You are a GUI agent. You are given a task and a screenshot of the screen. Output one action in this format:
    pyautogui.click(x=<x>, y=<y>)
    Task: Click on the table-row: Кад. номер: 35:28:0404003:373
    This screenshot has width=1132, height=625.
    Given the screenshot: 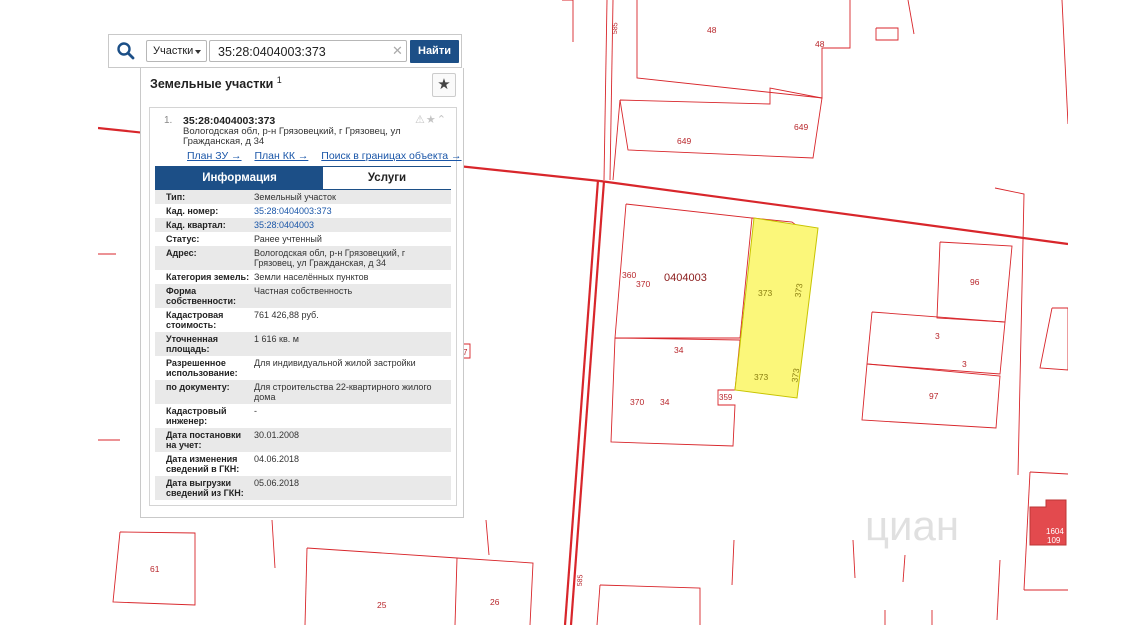 What is the action you would take?
    pyautogui.click(x=249, y=211)
    